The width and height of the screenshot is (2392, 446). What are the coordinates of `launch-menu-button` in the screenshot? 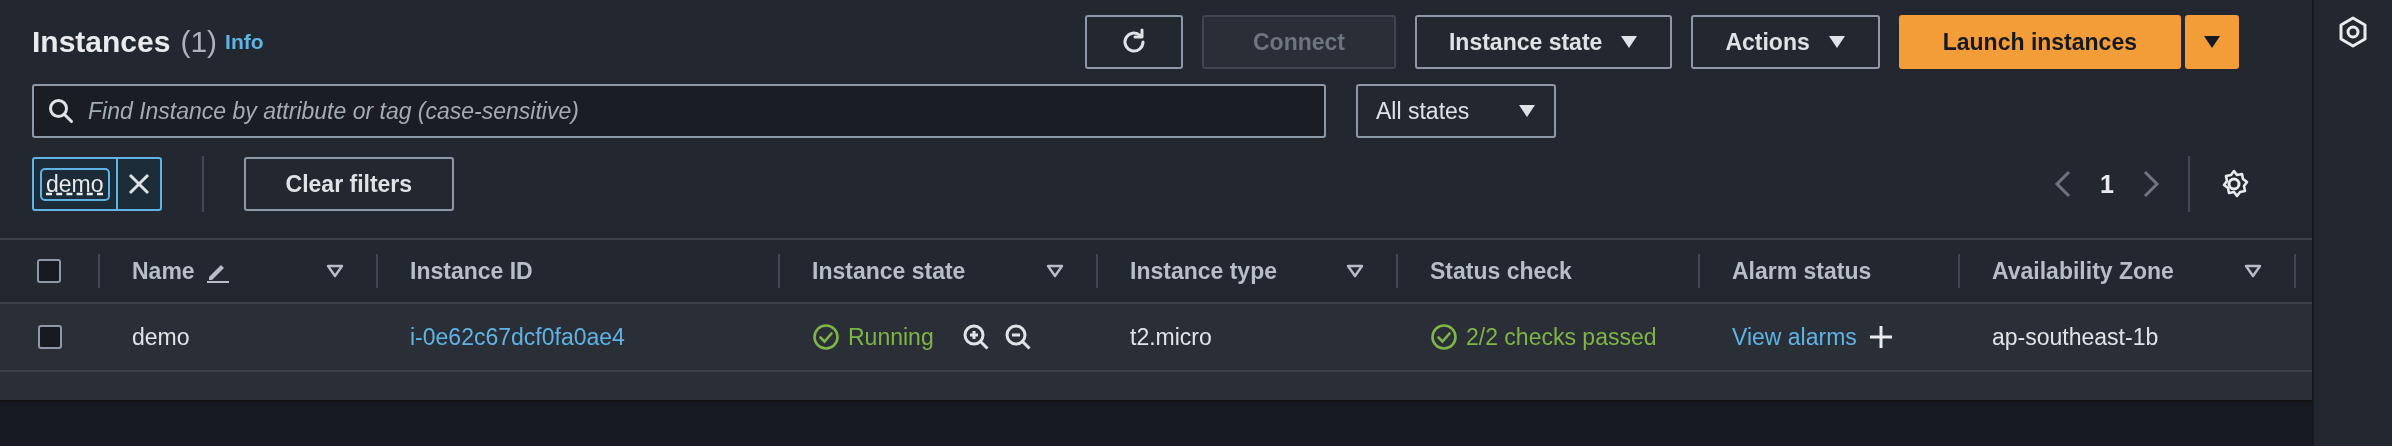 It's located at (2212, 42).